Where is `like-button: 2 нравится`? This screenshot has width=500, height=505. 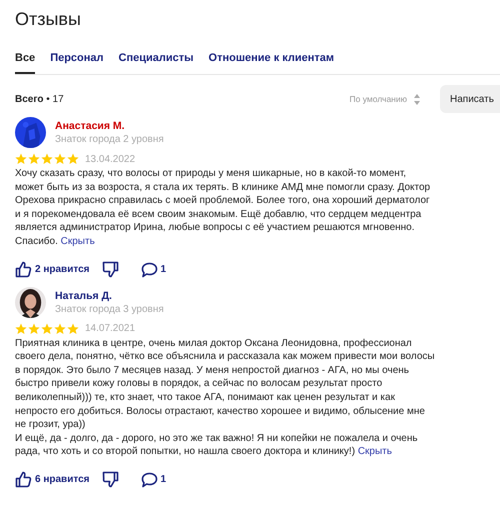
like-button: 2 нравится is located at coordinates (52, 269).